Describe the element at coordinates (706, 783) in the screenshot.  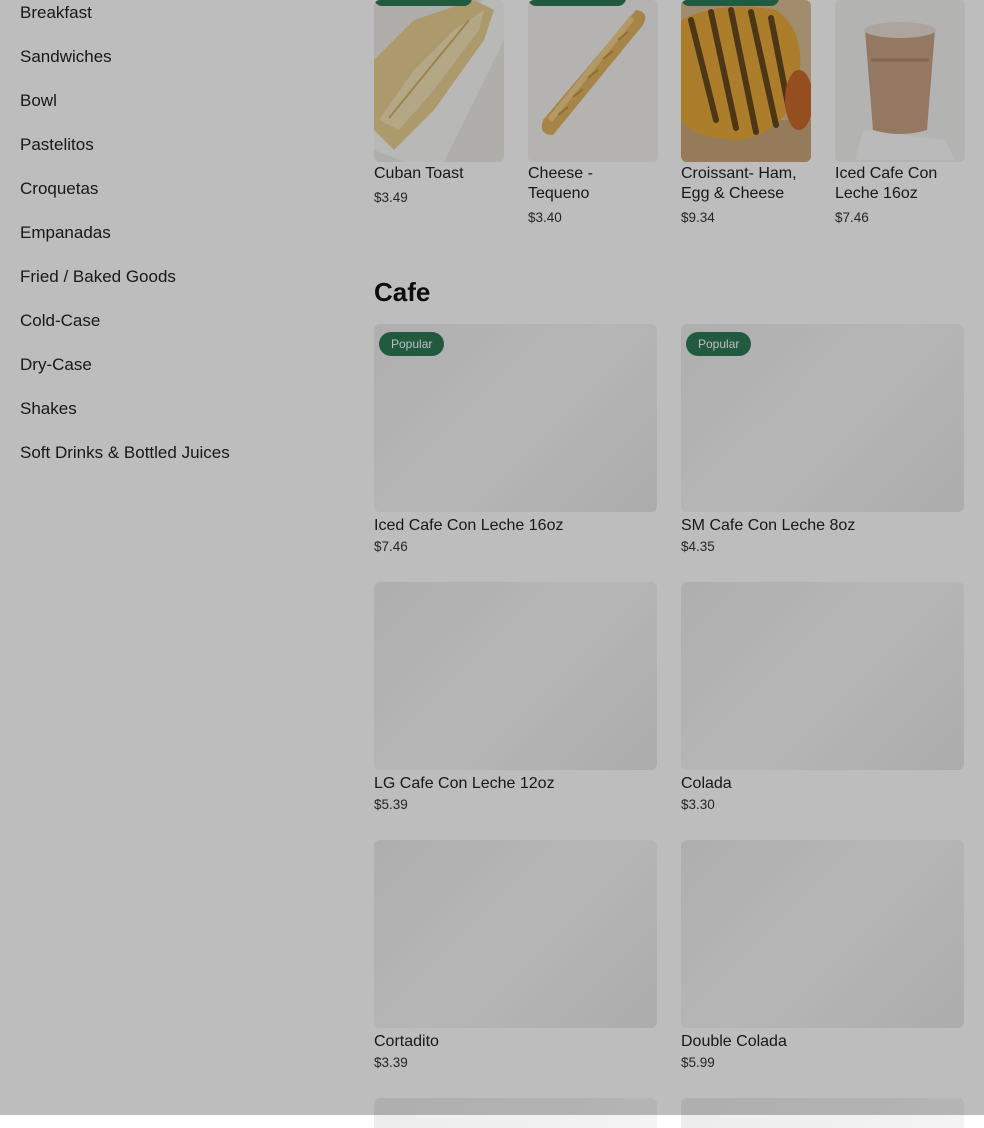
I see `item-name: Colada` at that location.